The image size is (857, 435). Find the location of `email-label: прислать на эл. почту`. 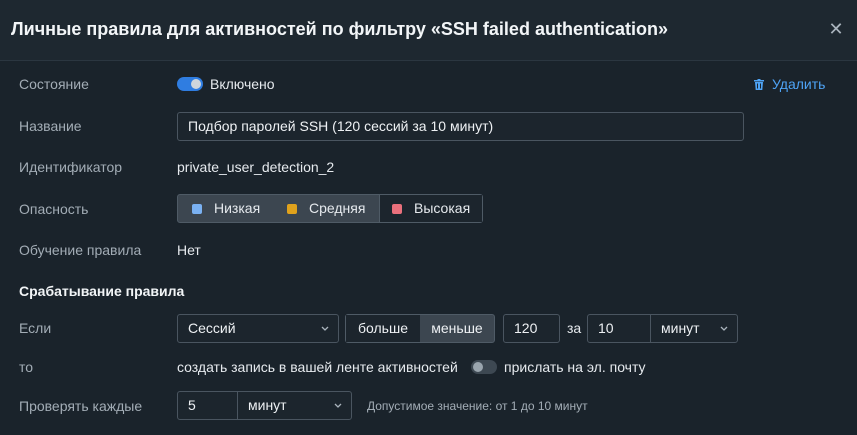

email-label: прислать на эл. почту is located at coordinates (575, 367).